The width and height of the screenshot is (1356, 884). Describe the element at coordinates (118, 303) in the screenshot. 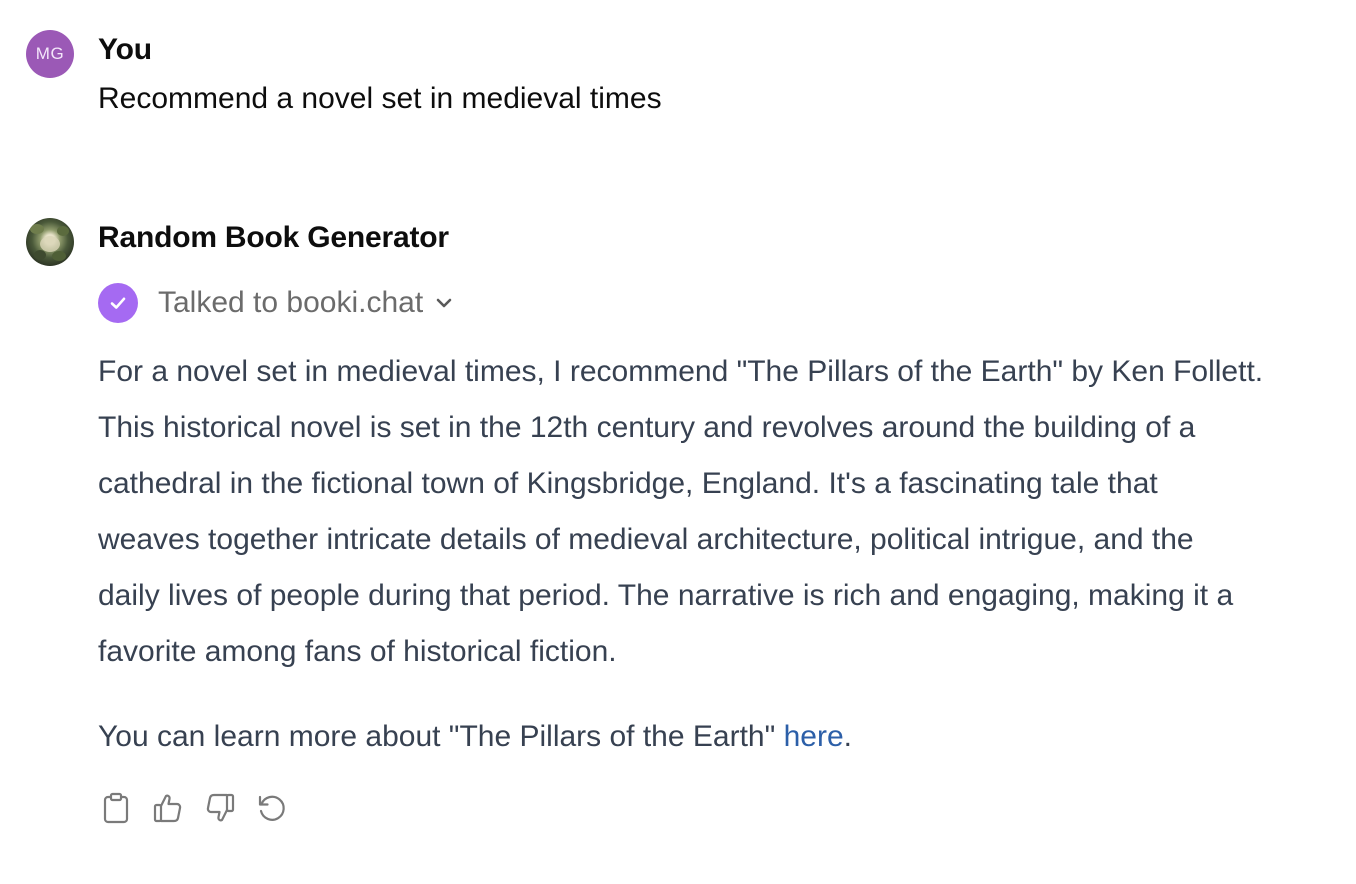

I see `check-circle-icon` at that location.